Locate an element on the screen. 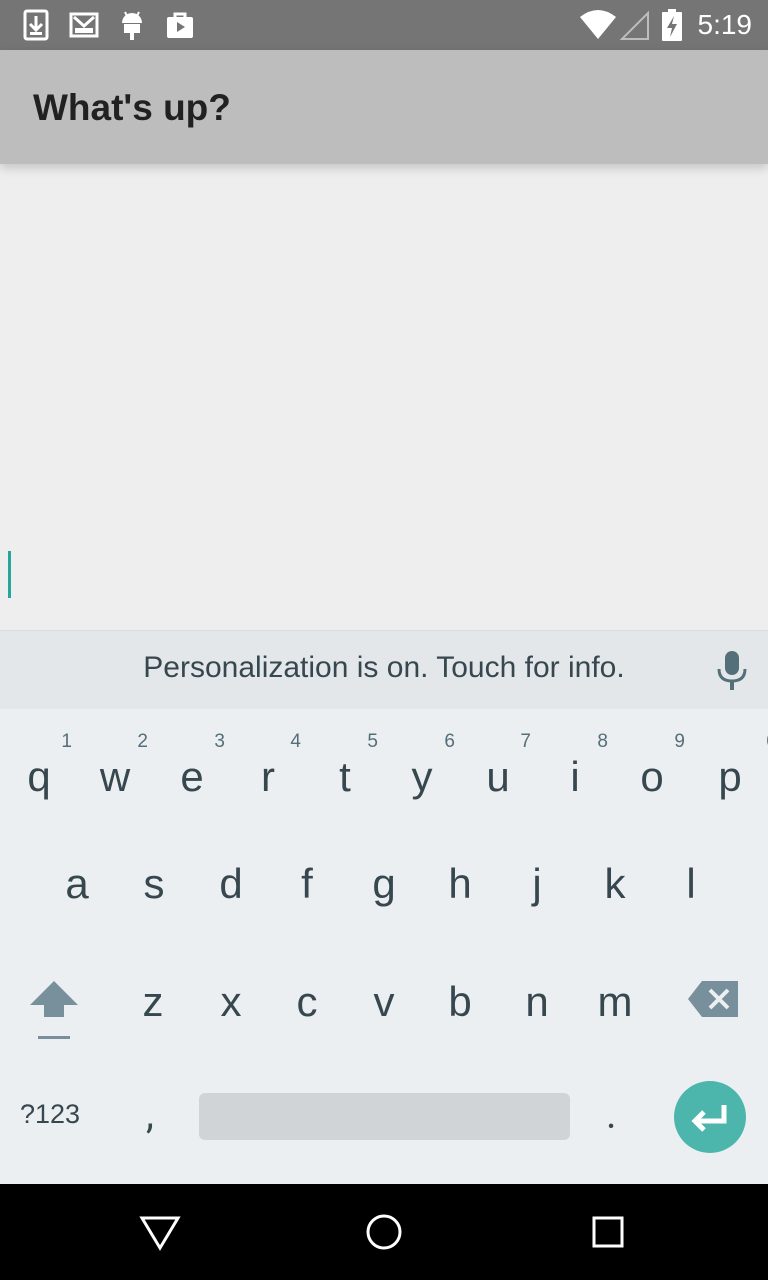 Image resolution: width=768 pixels, height=1280 pixels. key-o: o9 is located at coordinates (656, 766).